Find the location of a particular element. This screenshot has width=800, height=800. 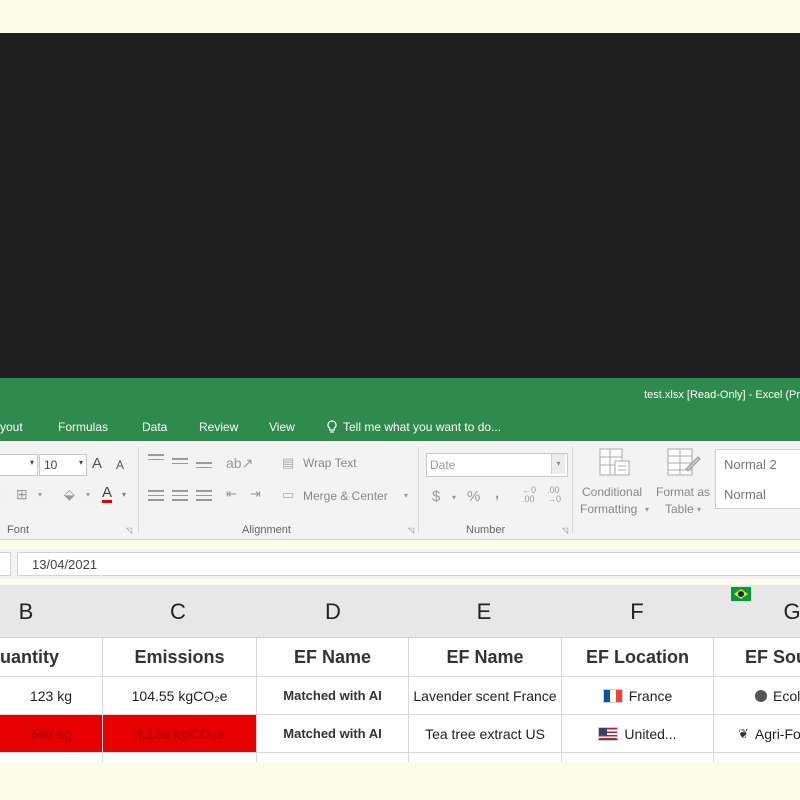

cell-g2: ❦ Agri-Fo is located at coordinates (757, 734).